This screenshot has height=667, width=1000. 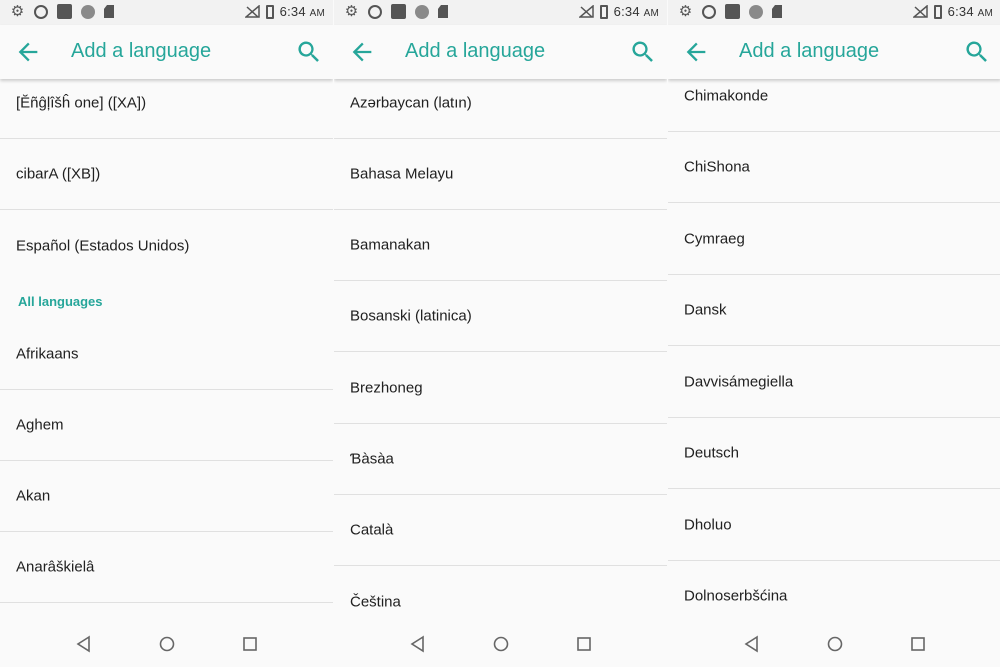 What do you see at coordinates (166, 174) in the screenshot?
I see `list-item: cibarA ([XB])` at bounding box center [166, 174].